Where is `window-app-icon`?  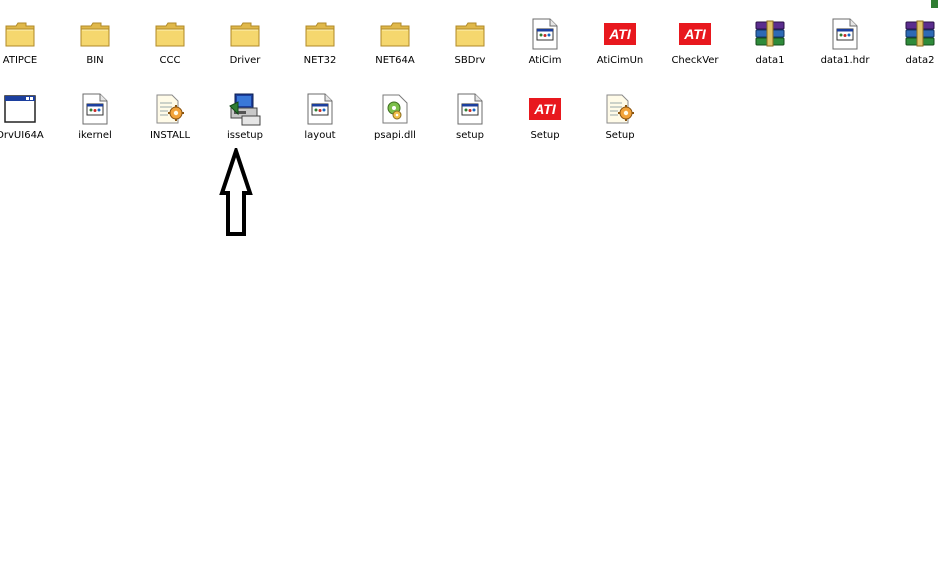
window-app-icon is located at coordinates (20, 109).